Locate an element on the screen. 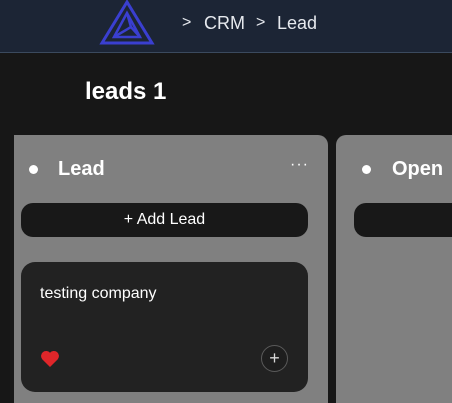 Image resolution: width=452 pixels, height=403 pixels. add-activity-button: + is located at coordinates (274, 358).